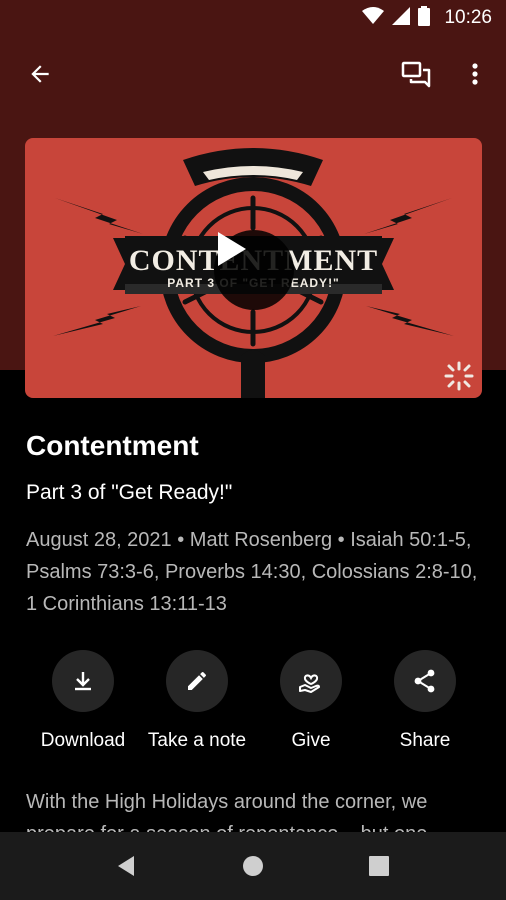 This screenshot has height=900, width=506. Describe the element at coordinates (424, 18) in the screenshot. I see `battery-icon` at that location.